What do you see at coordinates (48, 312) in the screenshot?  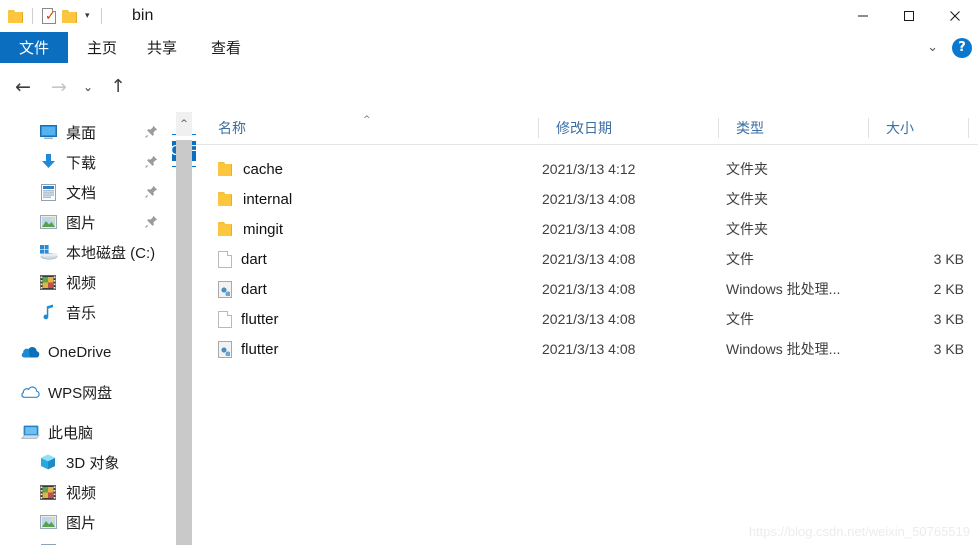 I see `music-icon` at bounding box center [48, 312].